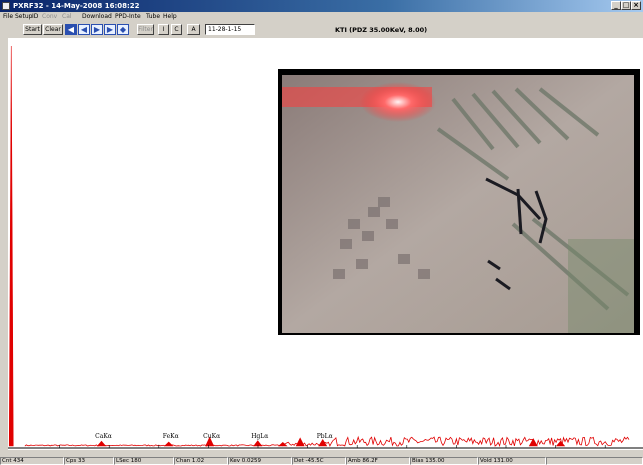 The height and width of the screenshot is (465, 643). What do you see at coordinates (321, 6) in the screenshot?
I see `title-bar: PXRF32 - 14-May-2008 16:08:22 _ □ ×` at bounding box center [321, 6].